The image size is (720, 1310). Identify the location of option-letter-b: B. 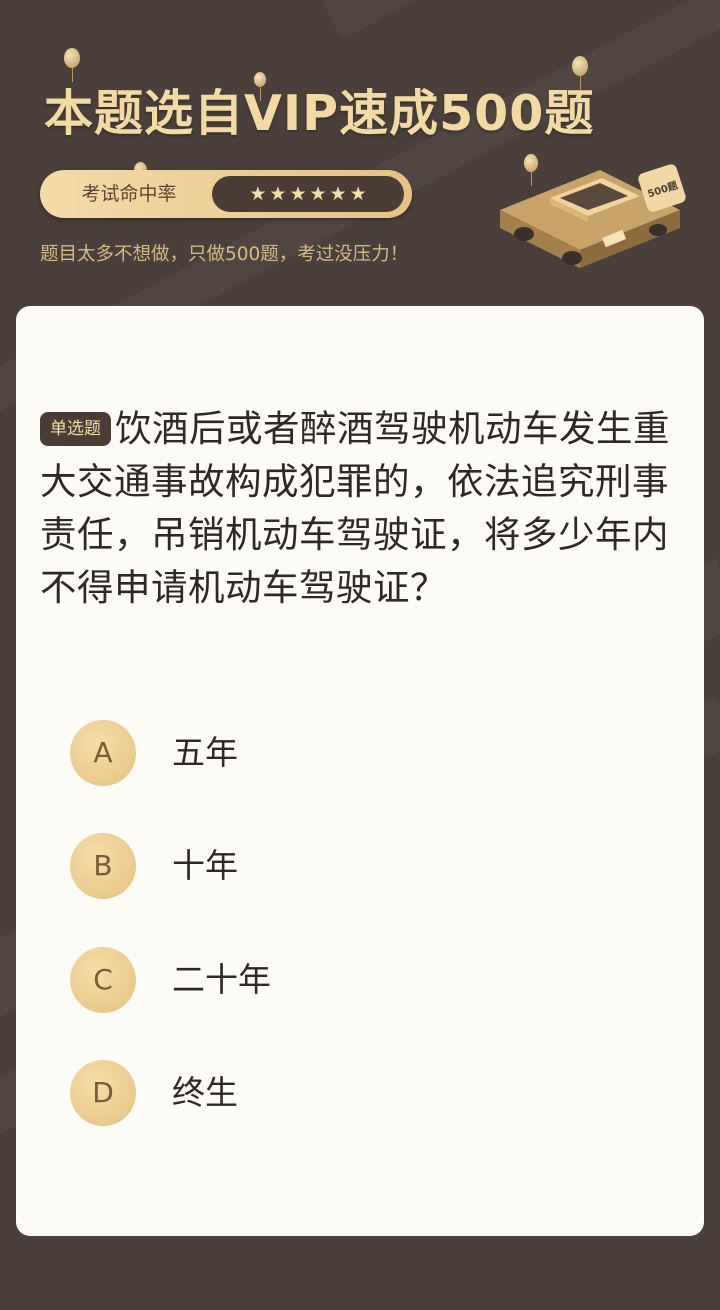
(103, 866).